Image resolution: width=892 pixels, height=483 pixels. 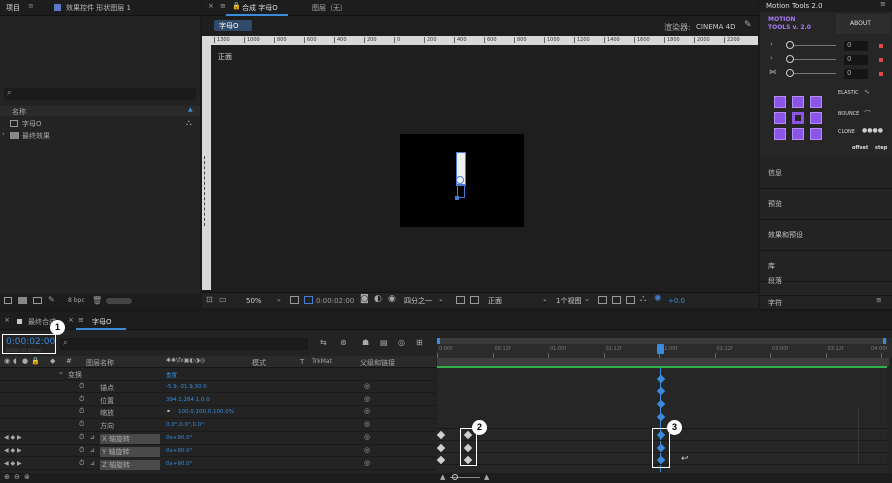 I want to click on composition-tab: 合成 字母O, so click(x=260, y=8).